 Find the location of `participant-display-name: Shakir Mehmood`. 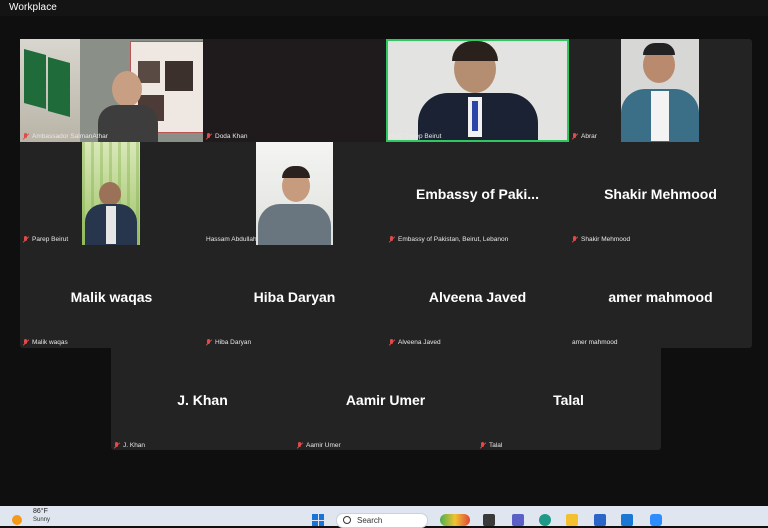

participant-display-name: Shakir Mehmood is located at coordinates (660, 194).